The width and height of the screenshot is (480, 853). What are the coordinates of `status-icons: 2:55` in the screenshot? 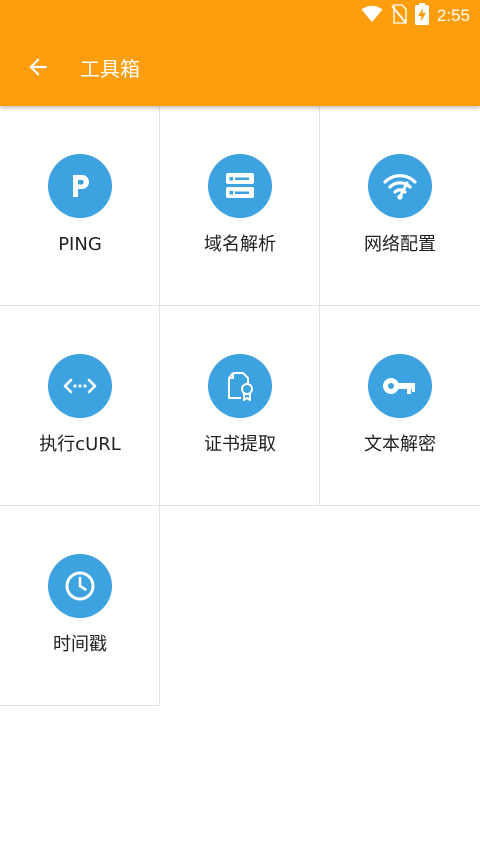 It's located at (415, 16).